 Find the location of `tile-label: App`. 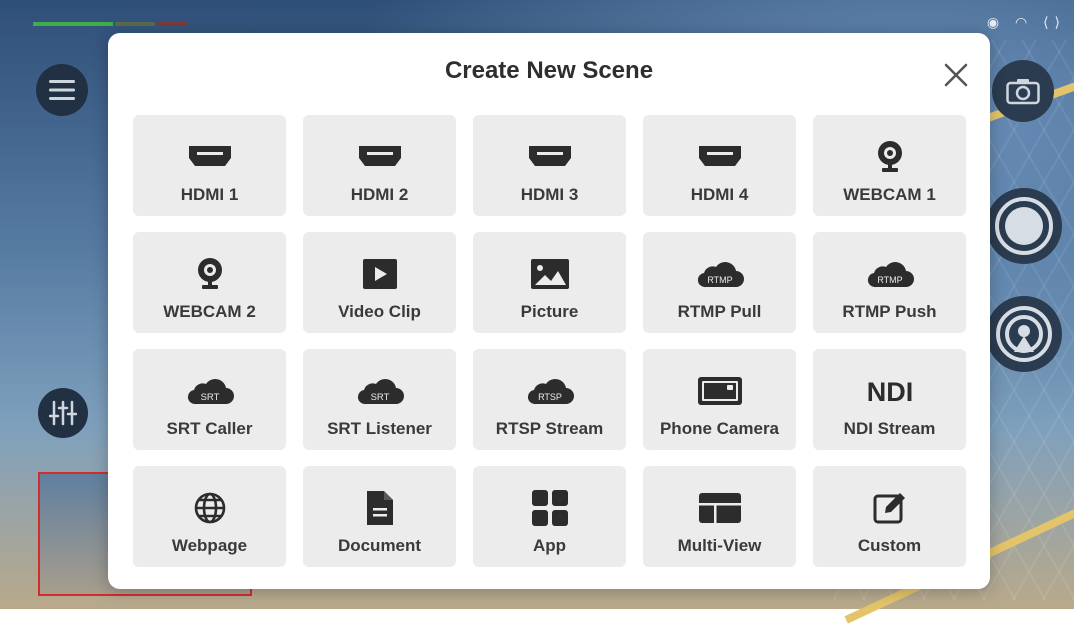

tile-label: App is located at coordinates (549, 545).